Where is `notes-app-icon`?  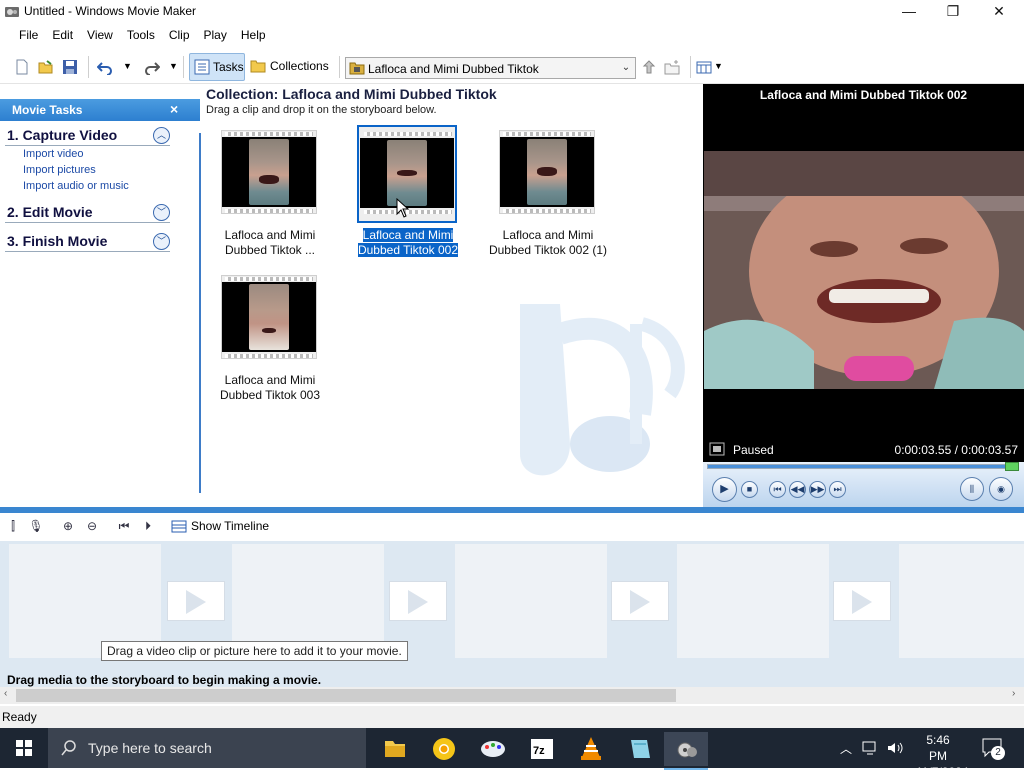 notes-app-icon is located at coordinates (640, 749).